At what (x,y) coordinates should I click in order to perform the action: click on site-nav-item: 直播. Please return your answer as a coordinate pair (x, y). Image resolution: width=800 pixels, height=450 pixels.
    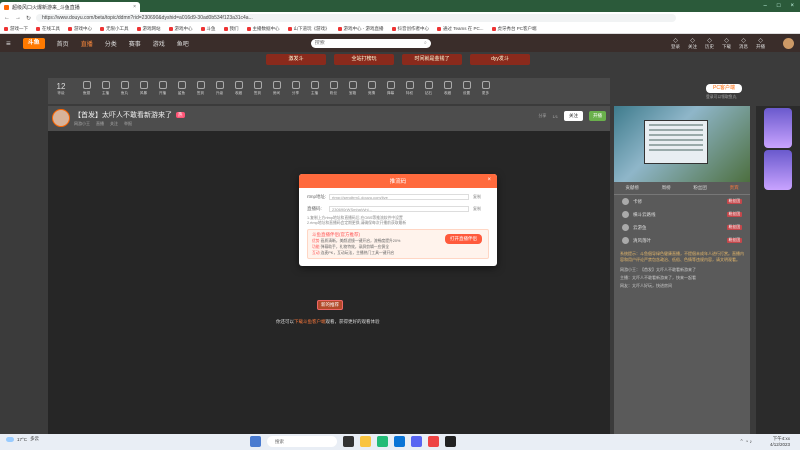
    Looking at the image, I should click on (87, 43).